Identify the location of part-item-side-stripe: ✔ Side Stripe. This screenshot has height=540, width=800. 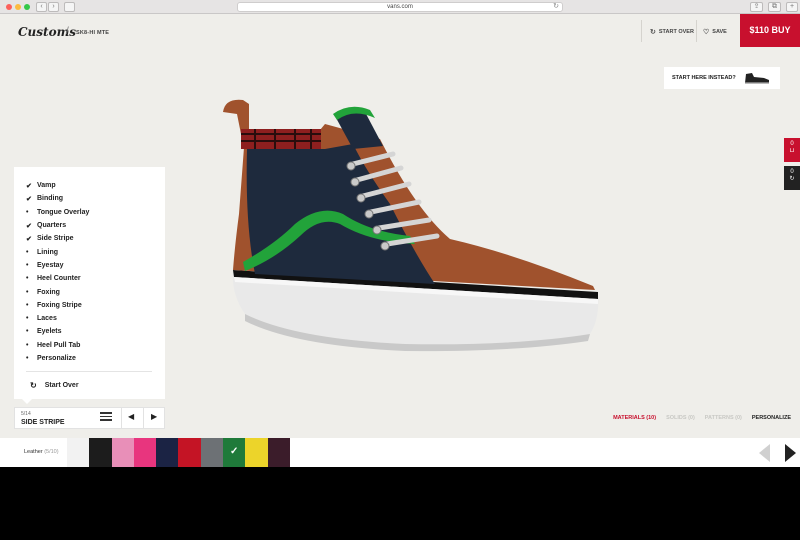
(57, 238).